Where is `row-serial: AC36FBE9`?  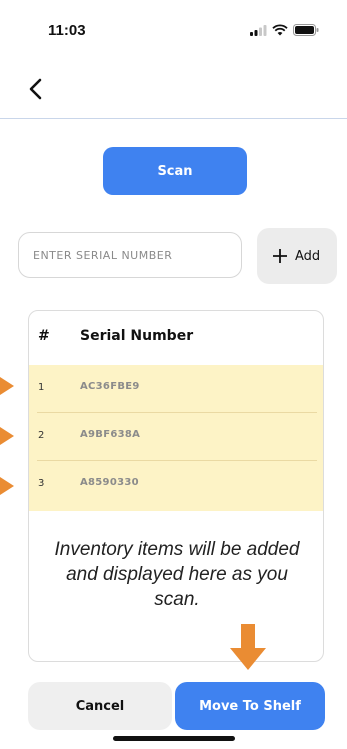
row-serial: AC36FBE9 is located at coordinates (110, 386).